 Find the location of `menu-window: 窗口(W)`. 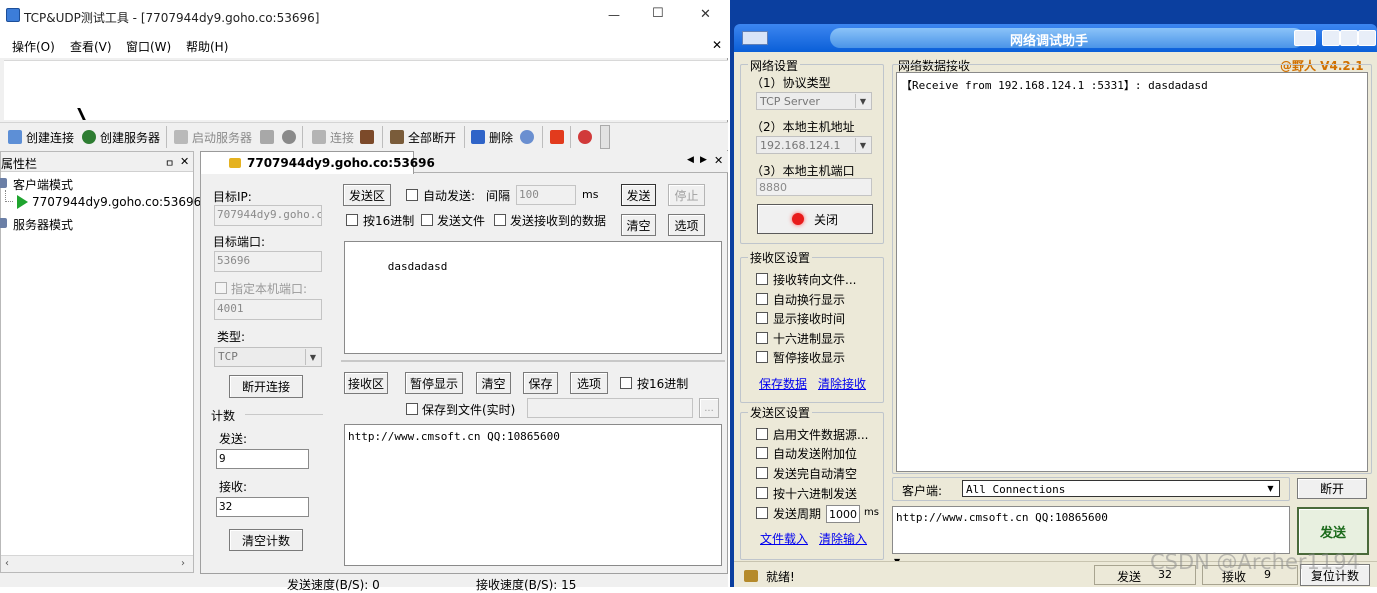

menu-window: 窗口(W) is located at coordinates (148, 46).